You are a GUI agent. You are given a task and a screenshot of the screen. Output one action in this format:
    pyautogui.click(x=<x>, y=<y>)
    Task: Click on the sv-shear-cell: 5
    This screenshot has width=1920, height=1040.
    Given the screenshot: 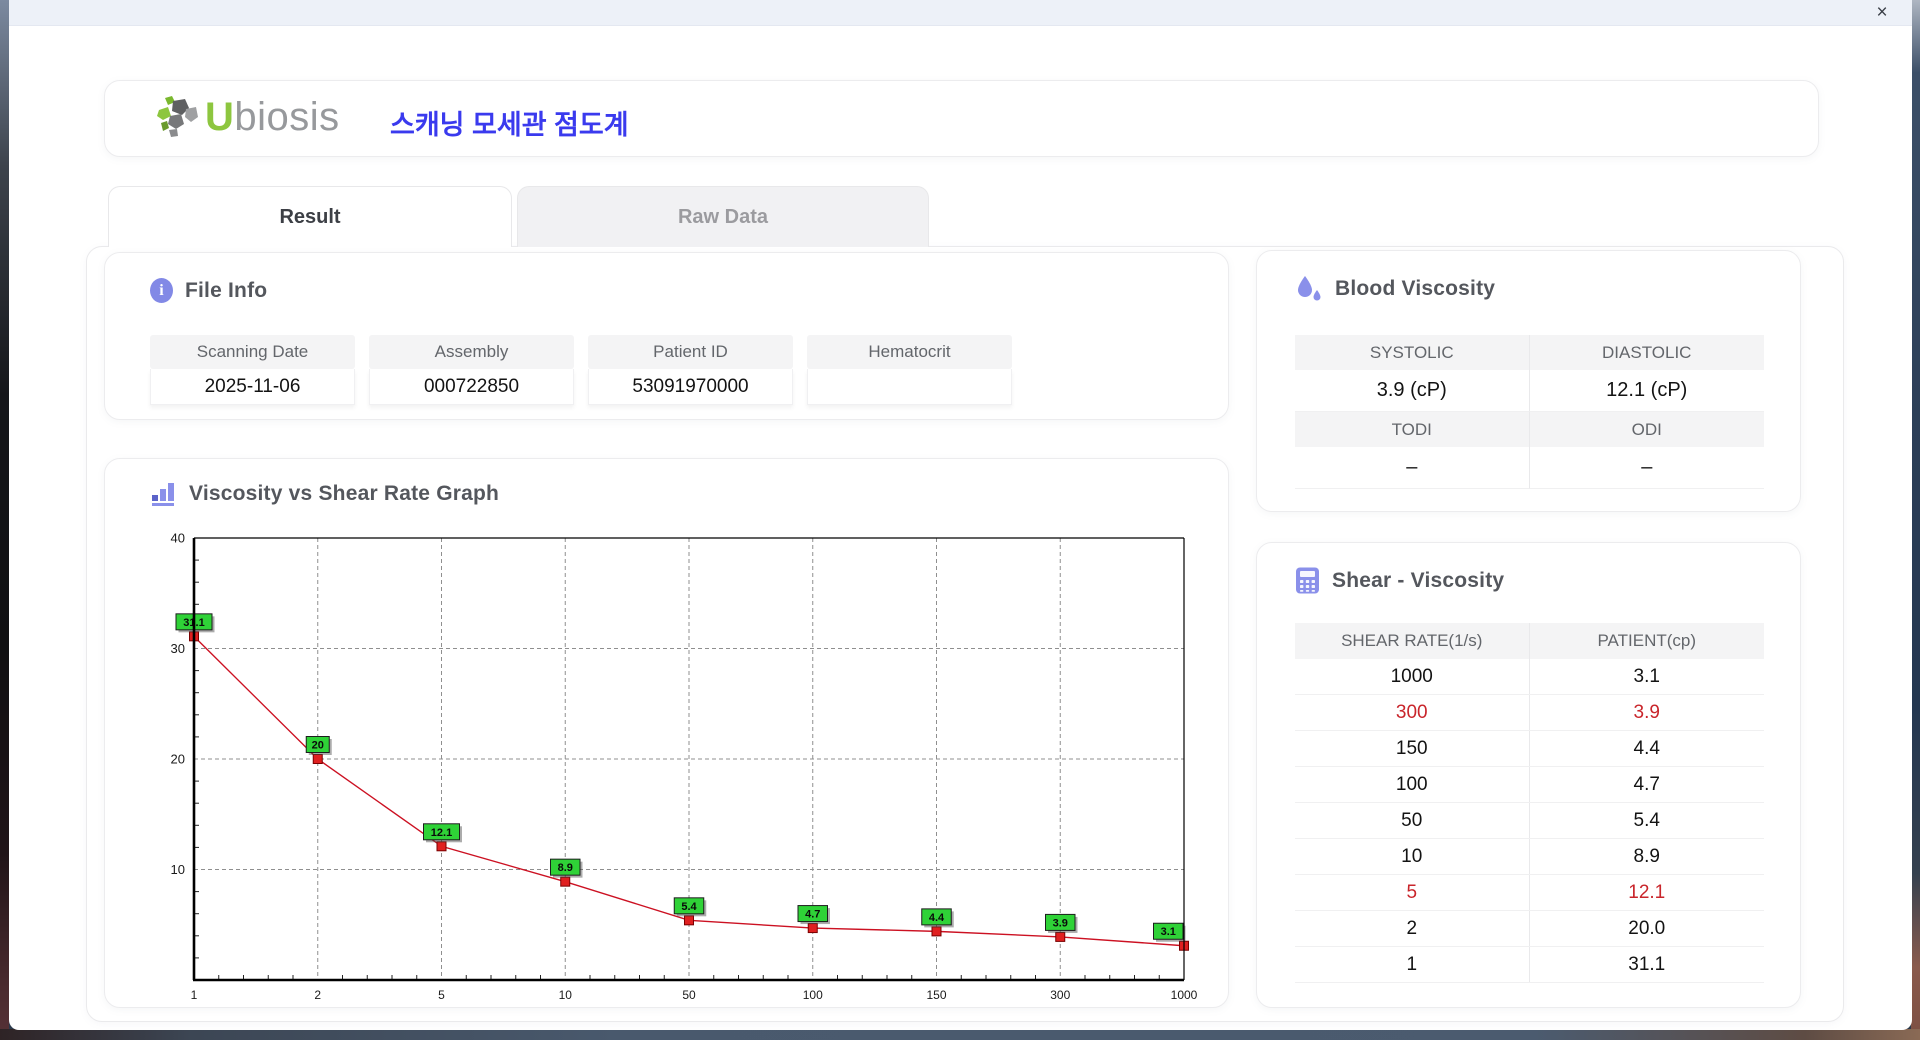 What is the action you would take?
    pyautogui.click(x=1412, y=892)
    